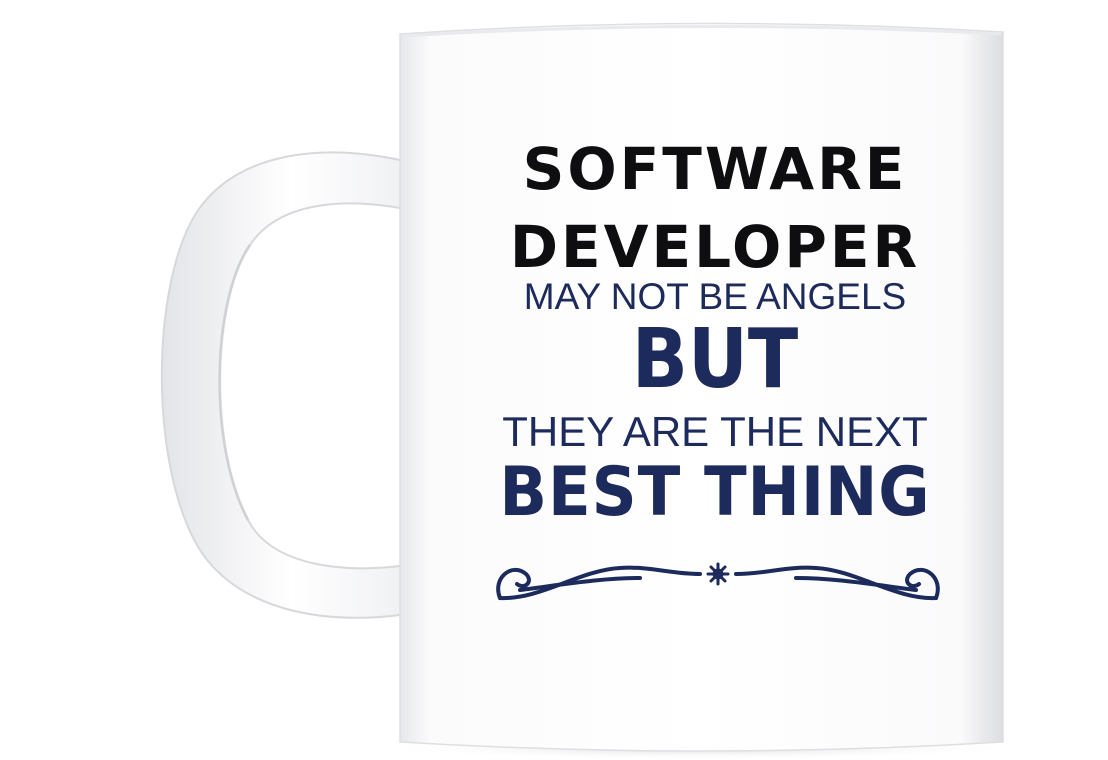 This screenshot has height=760, width=1108. Describe the element at coordinates (715, 431) in the screenshot. I see `tagline-they-are-the-next: THEY ARE THE NEXT` at that location.